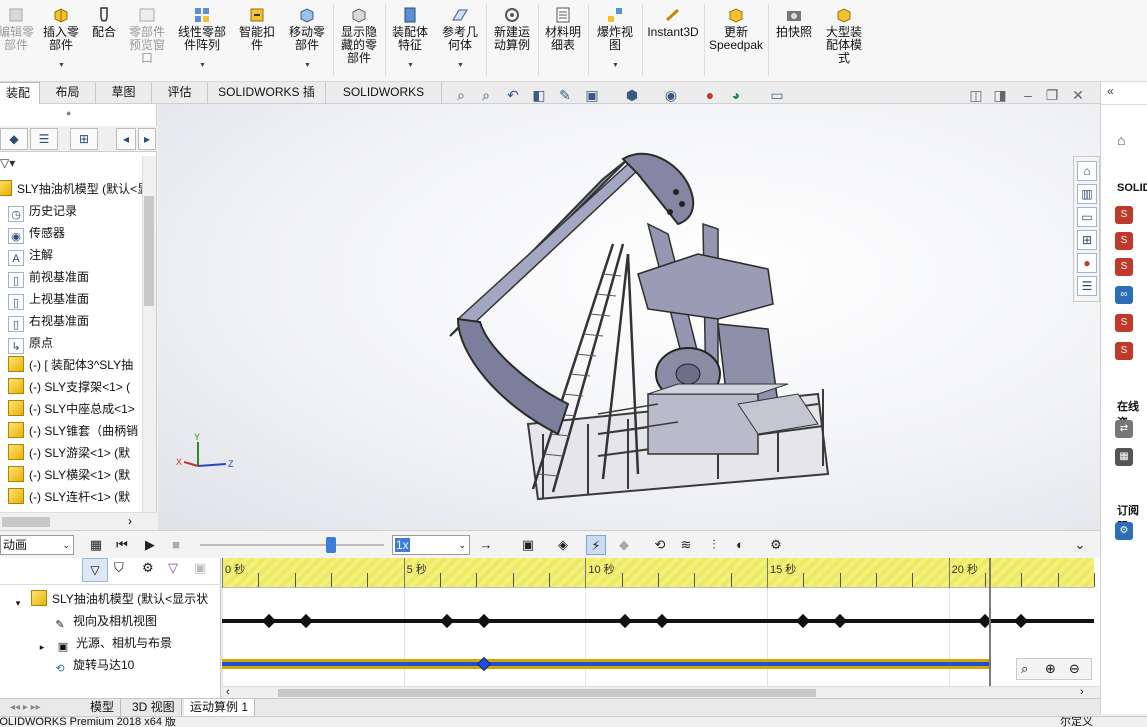  What do you see at coordinates (20, 101) in the screenshot?
I see `tab-assembly: 装配体` at bounding box center [20, 101].